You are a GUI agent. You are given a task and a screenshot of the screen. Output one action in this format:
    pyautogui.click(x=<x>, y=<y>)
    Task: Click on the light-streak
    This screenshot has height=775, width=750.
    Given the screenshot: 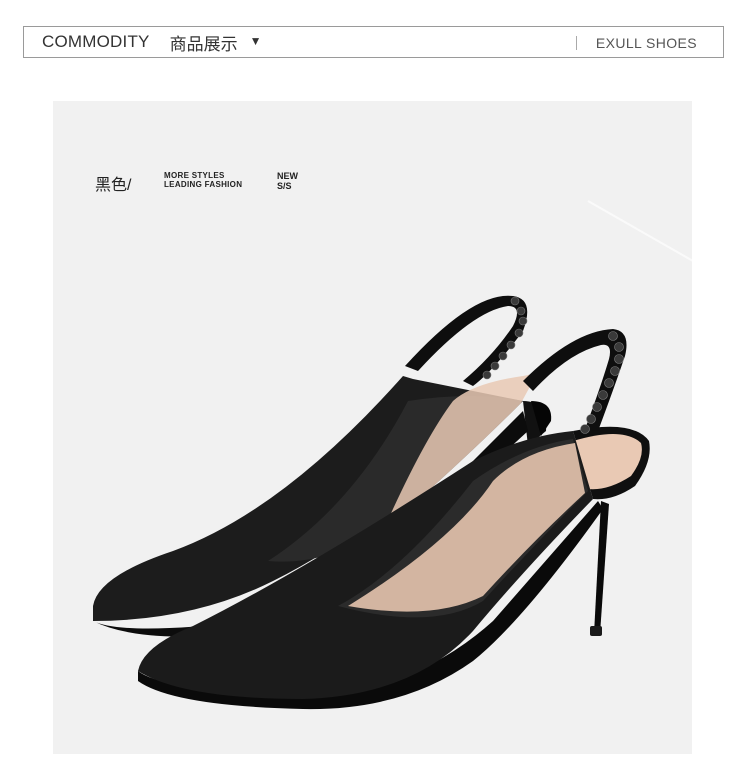 What is the action you would take?
    pyautogui.click(x=639, y=231)
    